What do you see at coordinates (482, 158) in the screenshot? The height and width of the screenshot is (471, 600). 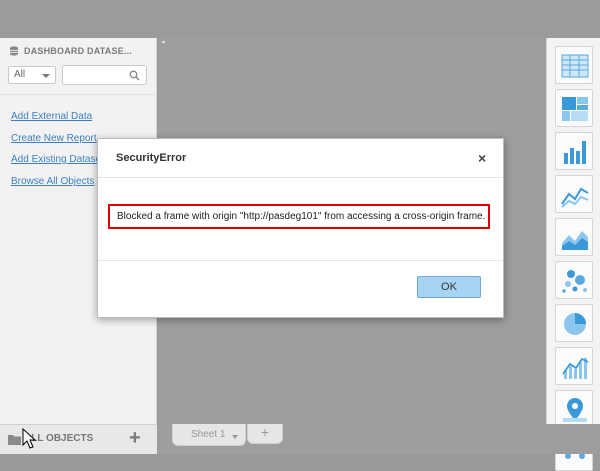 I see `close-button: ×` at bounding box center [482, 158].